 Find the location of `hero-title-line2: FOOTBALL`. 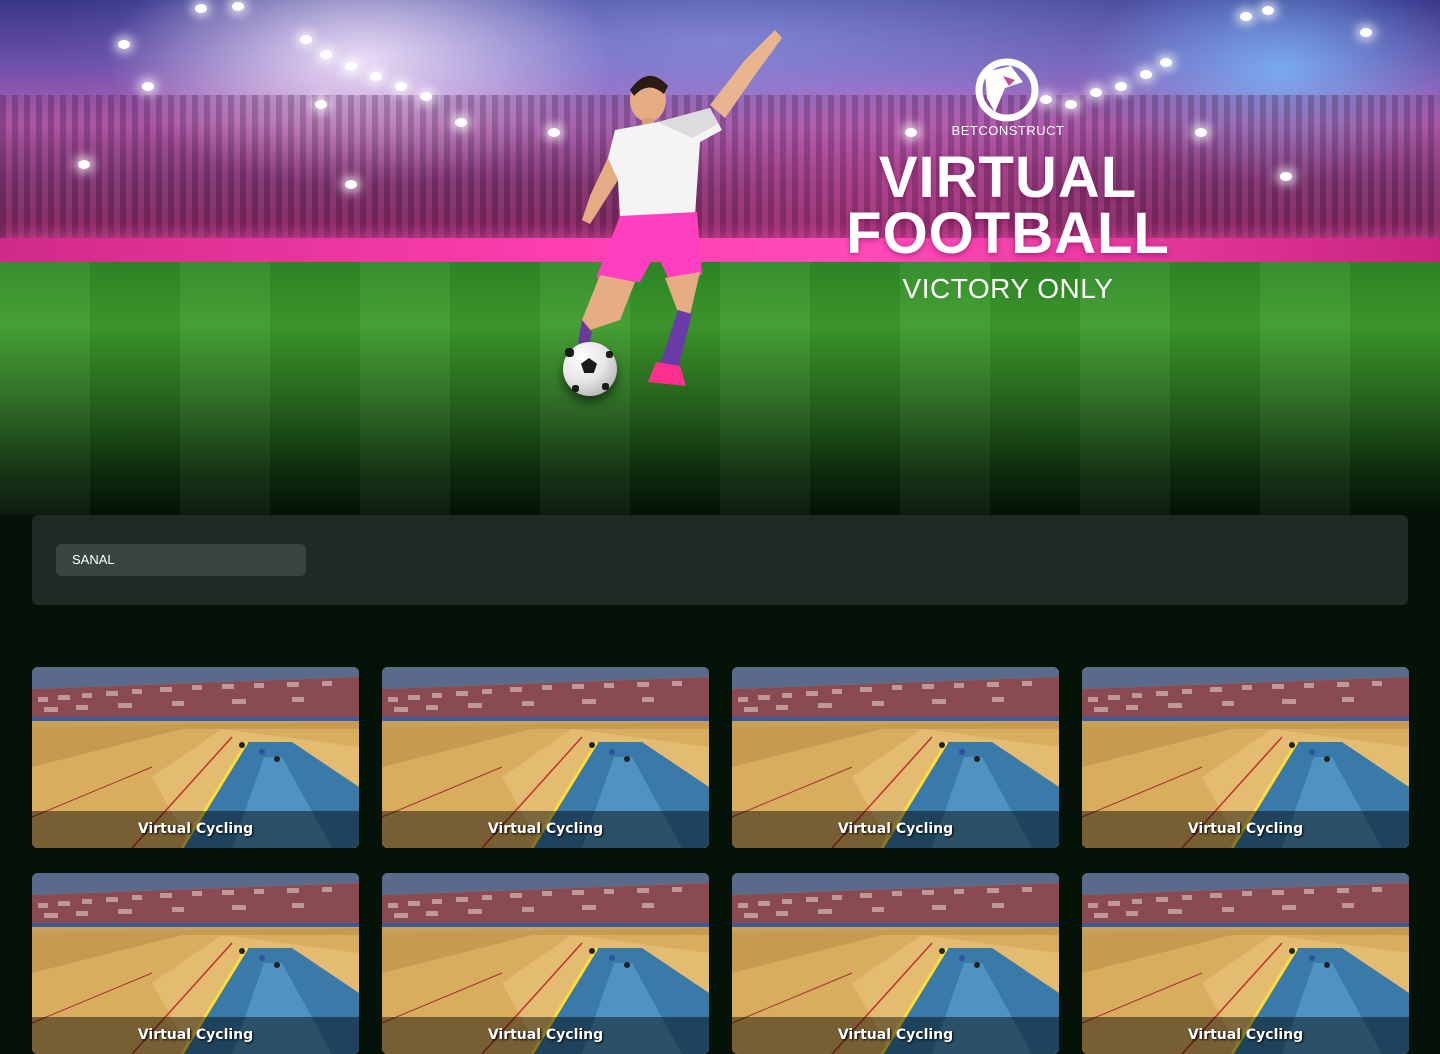

hero-title-line2: FOOTBALL is located at coordinates (1008, 233).